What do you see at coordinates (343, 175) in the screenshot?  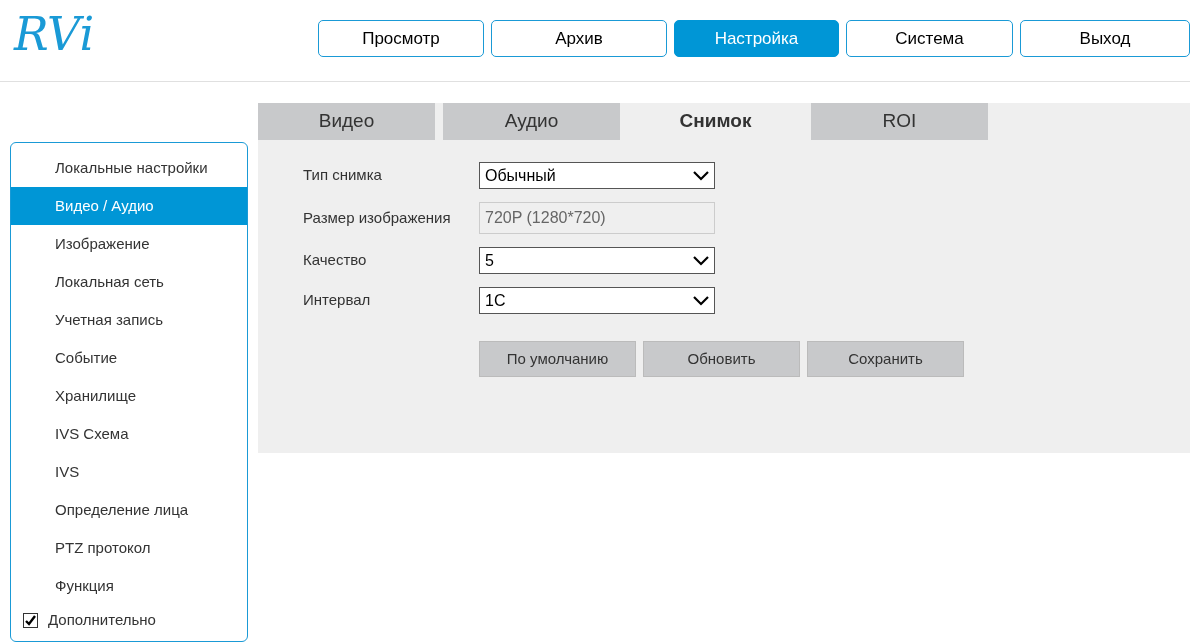 I see `field-label: Тип снимка` at bounding box center [343, 175].